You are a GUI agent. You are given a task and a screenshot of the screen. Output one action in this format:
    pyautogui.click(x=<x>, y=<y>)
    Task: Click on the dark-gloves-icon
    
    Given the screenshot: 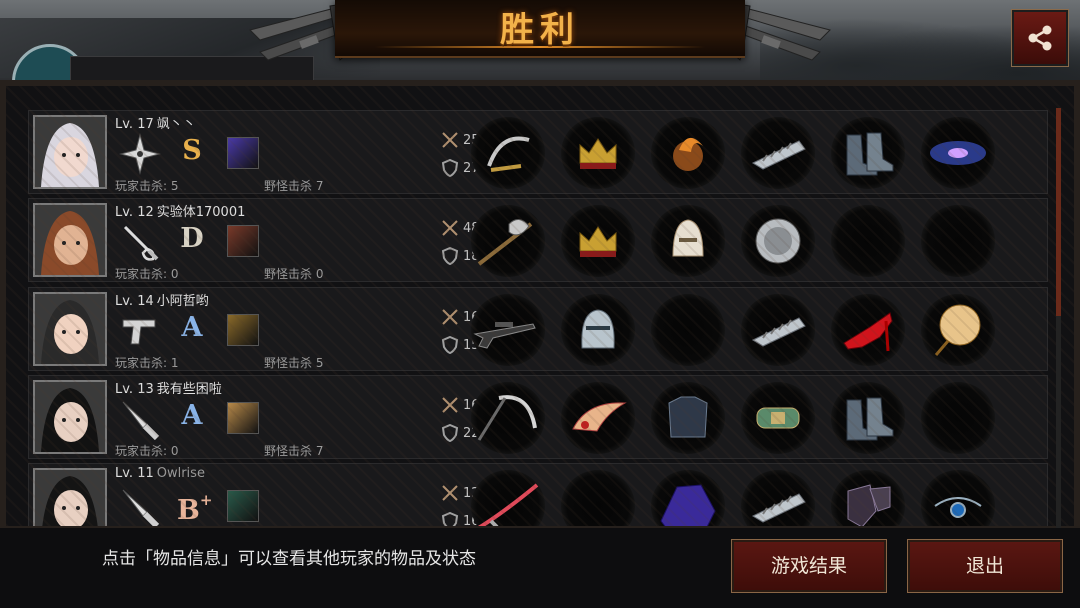 What is the action you would take?
    pyautogui.click(x=868, y=504)
    